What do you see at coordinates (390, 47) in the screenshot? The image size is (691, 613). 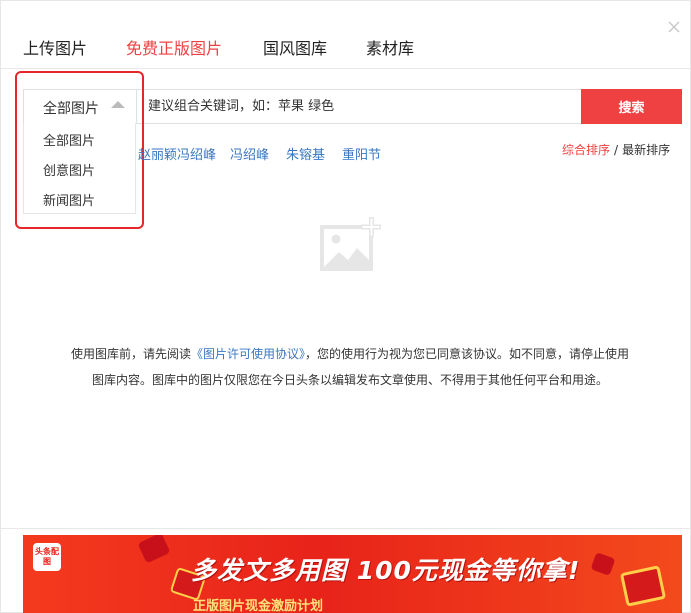 I see `tab-material-library: 素材库` at bounding box center [390, 47].